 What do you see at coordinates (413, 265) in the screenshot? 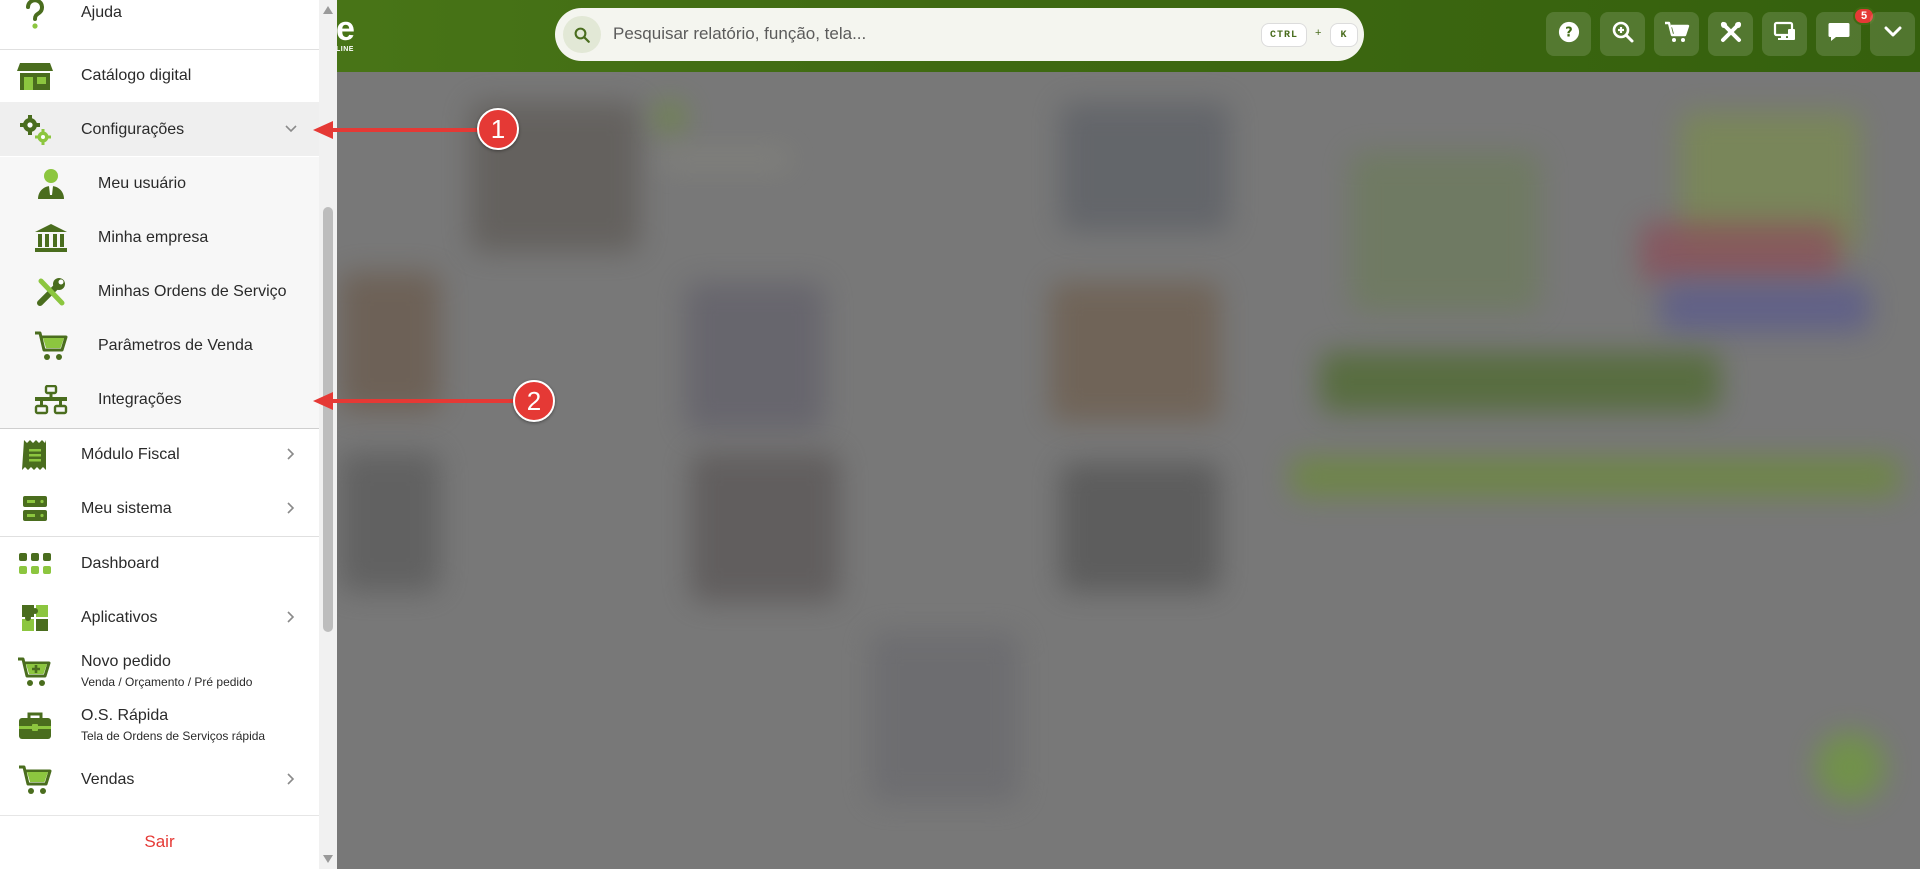
I see `annotation-arrows` at bounding box center [413, 265].